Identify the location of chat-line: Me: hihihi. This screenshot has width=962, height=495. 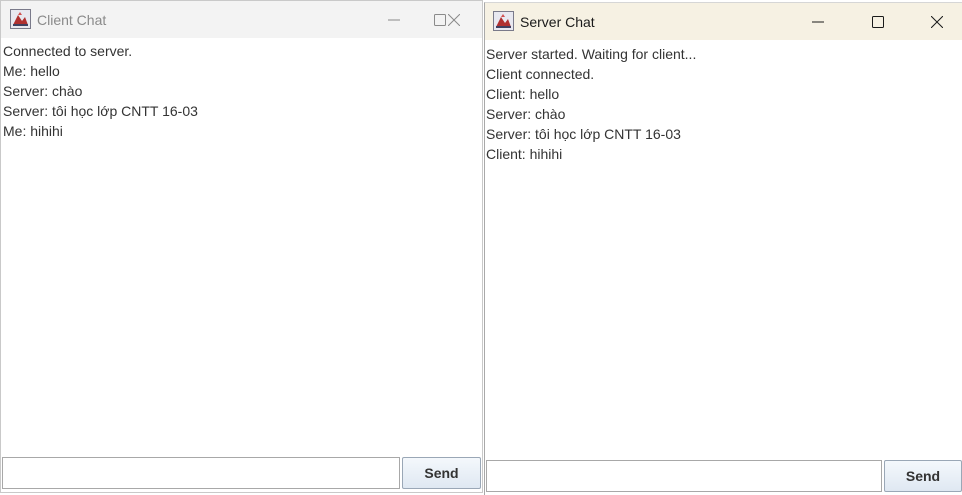
(33, 131).